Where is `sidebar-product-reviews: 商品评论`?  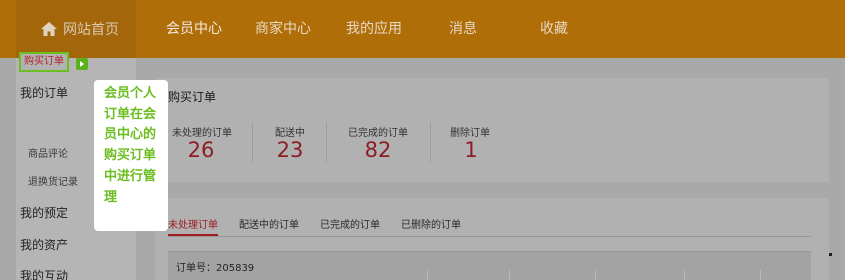
sidebar-product-reviews: 商品评论 is located at coordinates (48, 152).